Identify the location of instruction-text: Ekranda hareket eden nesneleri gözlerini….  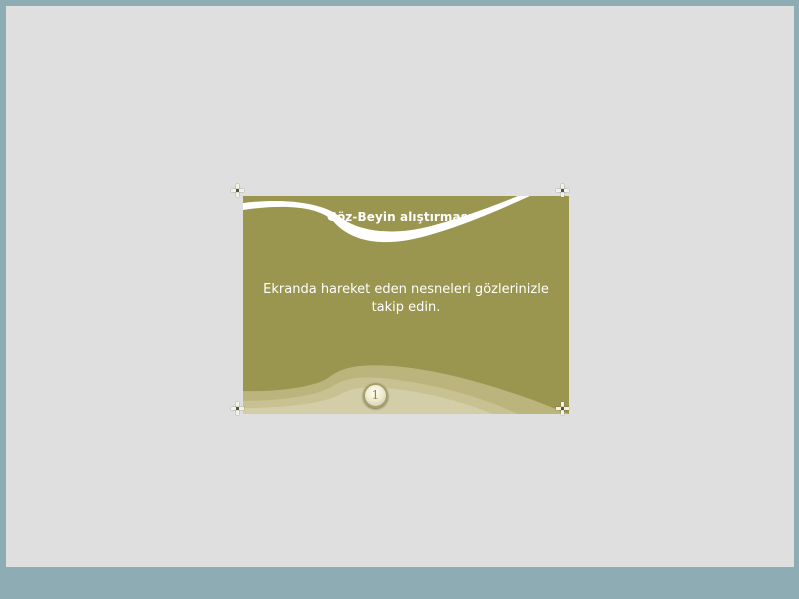
(406, 298).